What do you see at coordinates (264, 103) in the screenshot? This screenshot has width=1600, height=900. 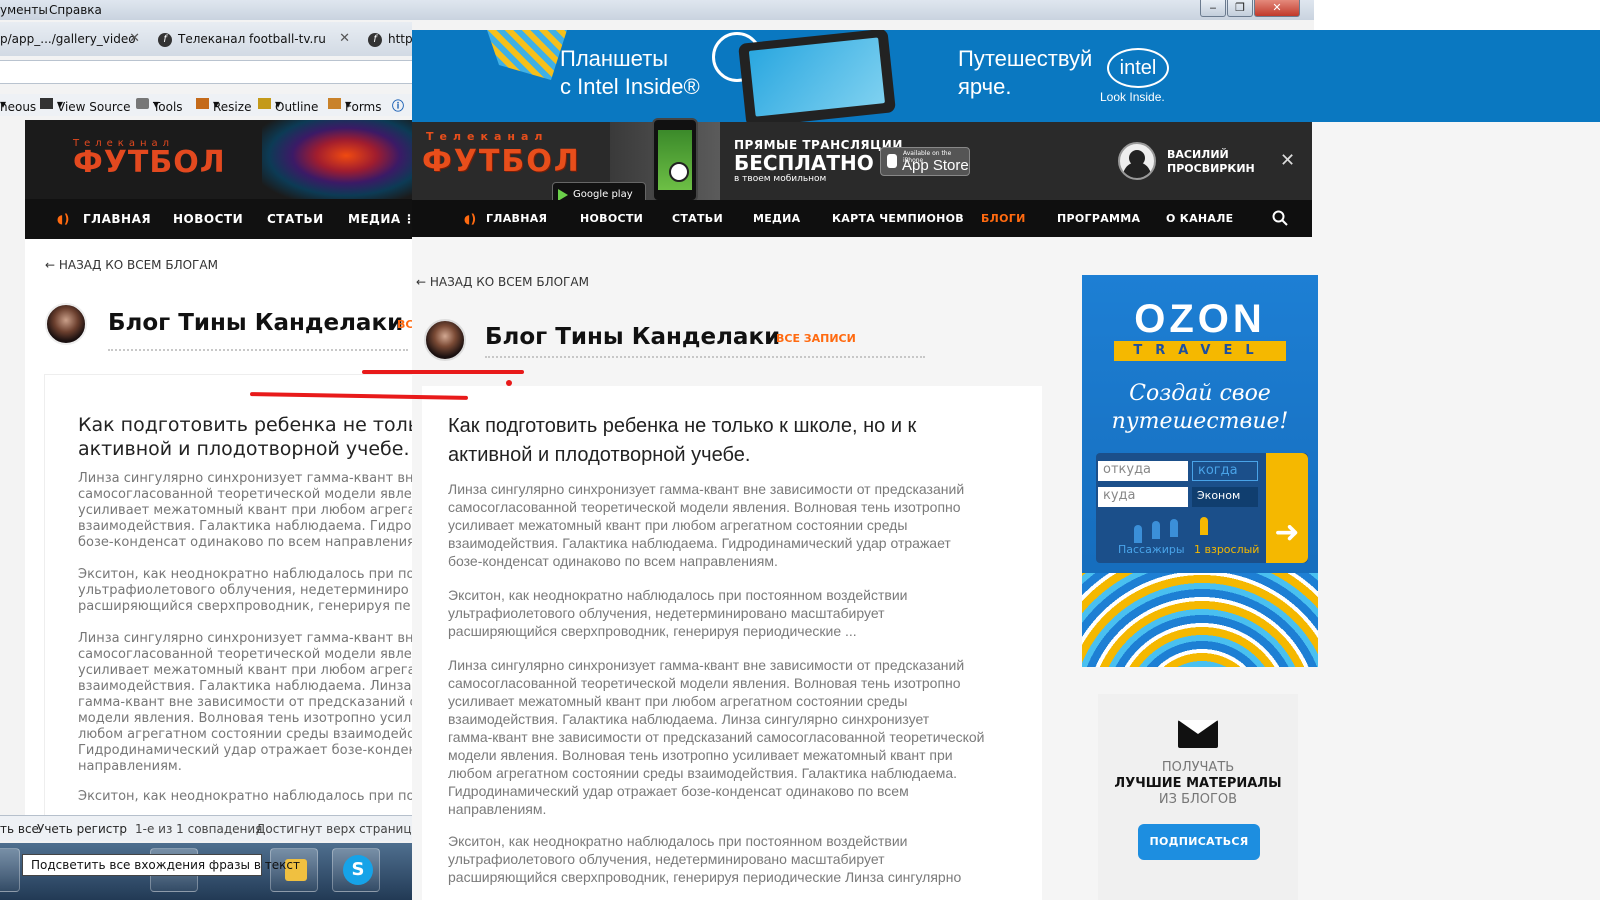 I see `pencil-icon` at bounding box center [264, 103].